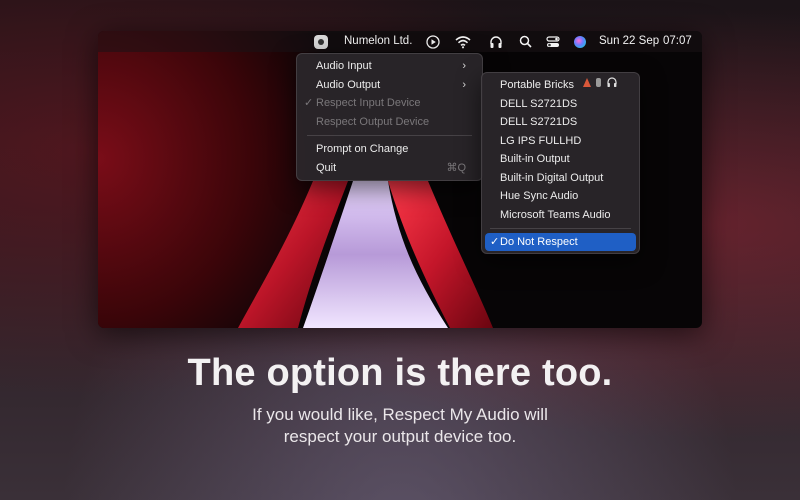 Image resolution: width=800 pixels, height=500 pixels. I want to click on submenu-item-built-in-digital: Built-in Digital Output, so click(551, 178).